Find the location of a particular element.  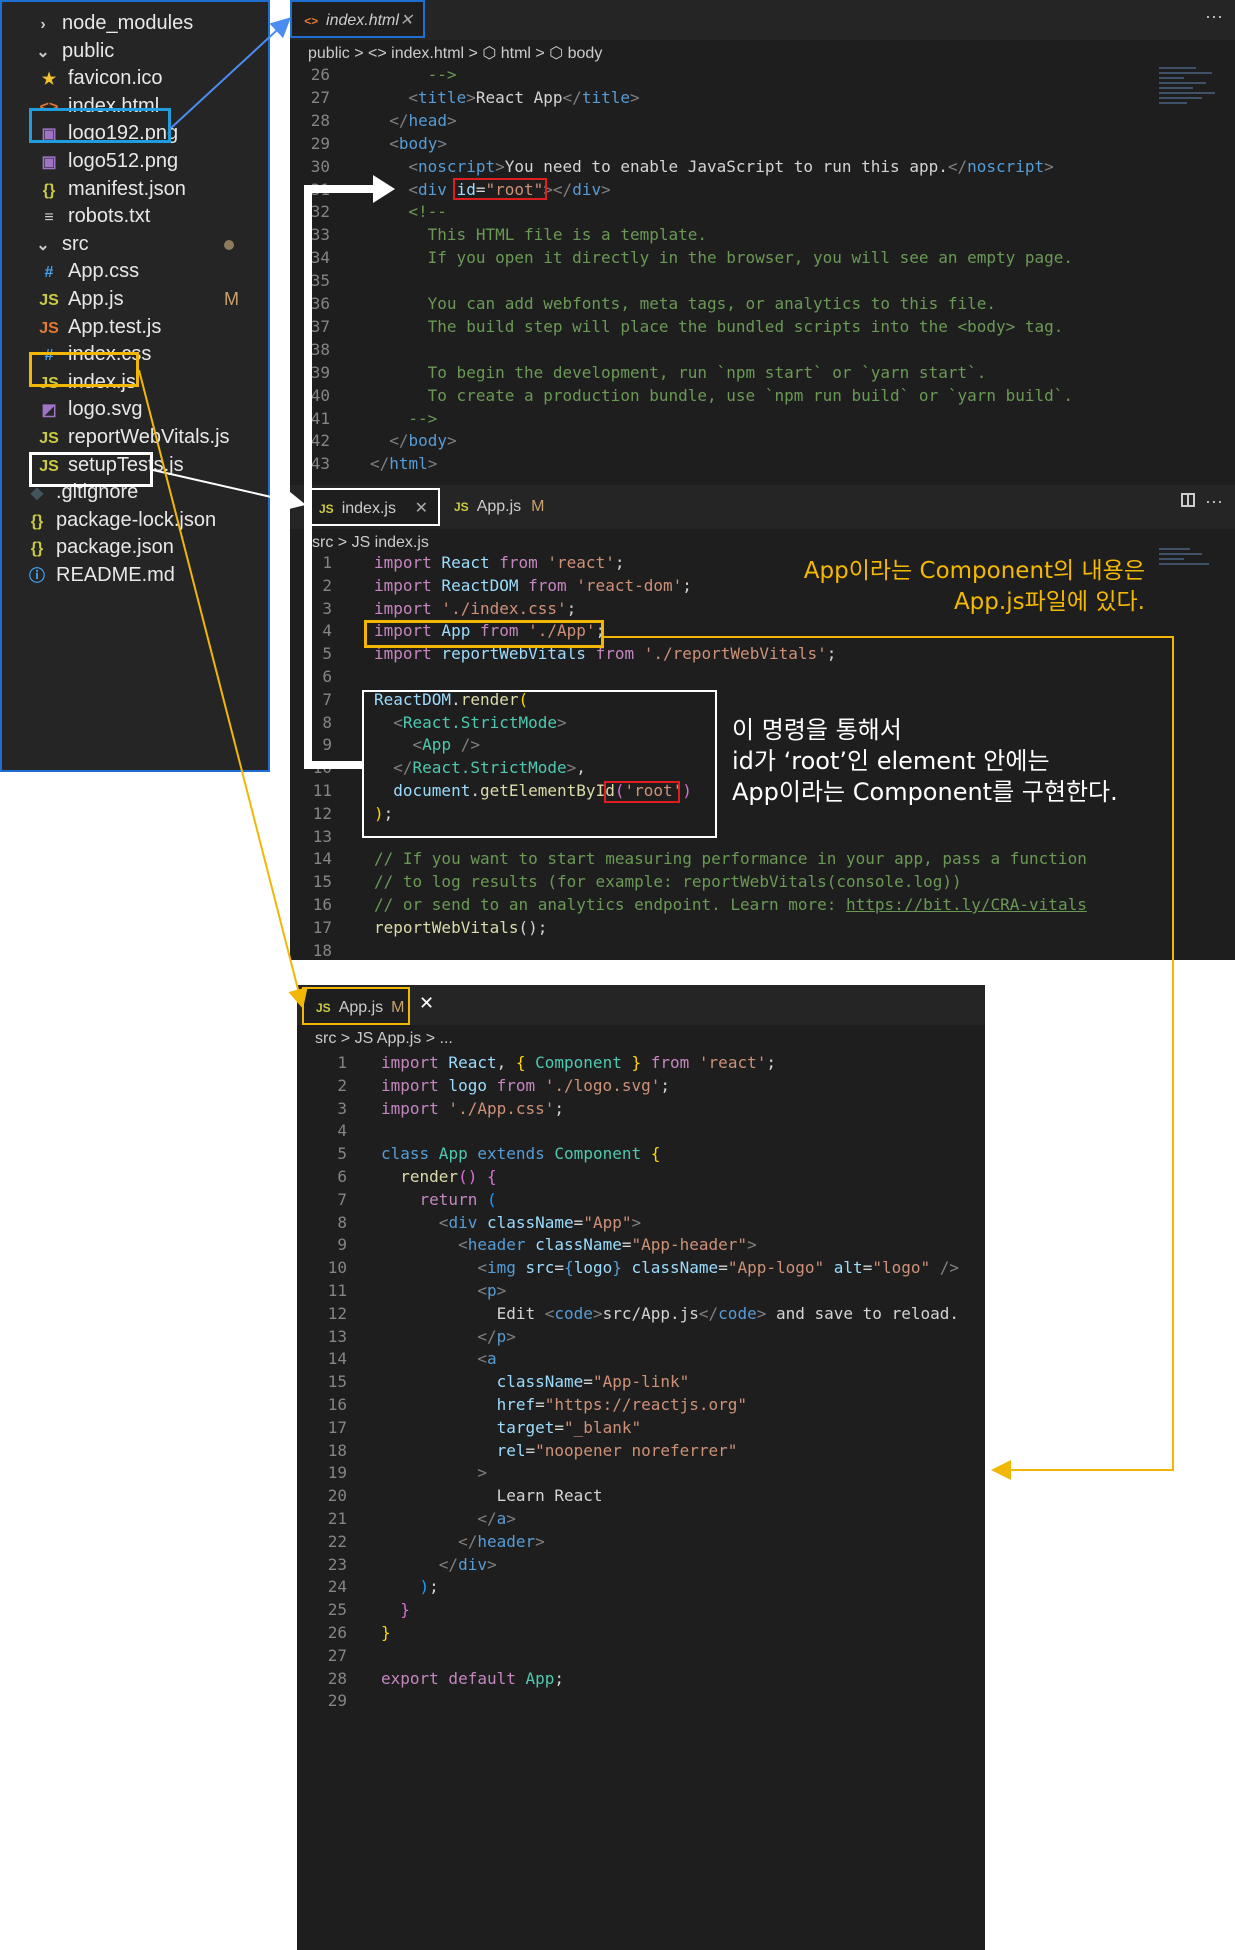

explorer-item: ⓘ README.md is located at coordinates (99, 575).